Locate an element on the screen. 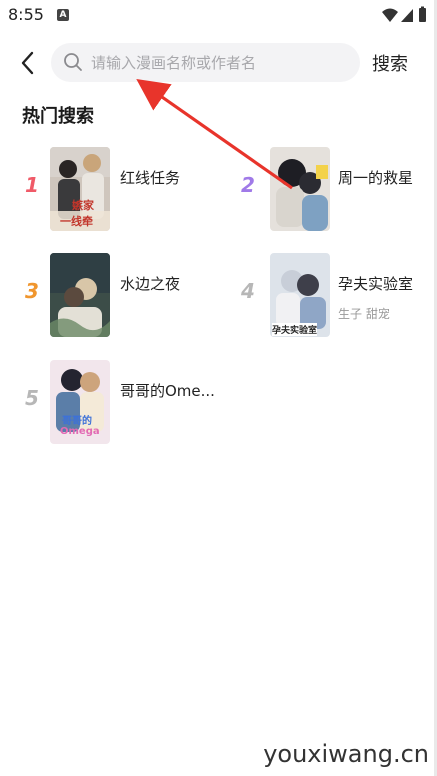 This screenshot has height=776, width=437. hot-item-3: 3 水边之夜 is located at coordinates (122, 295).